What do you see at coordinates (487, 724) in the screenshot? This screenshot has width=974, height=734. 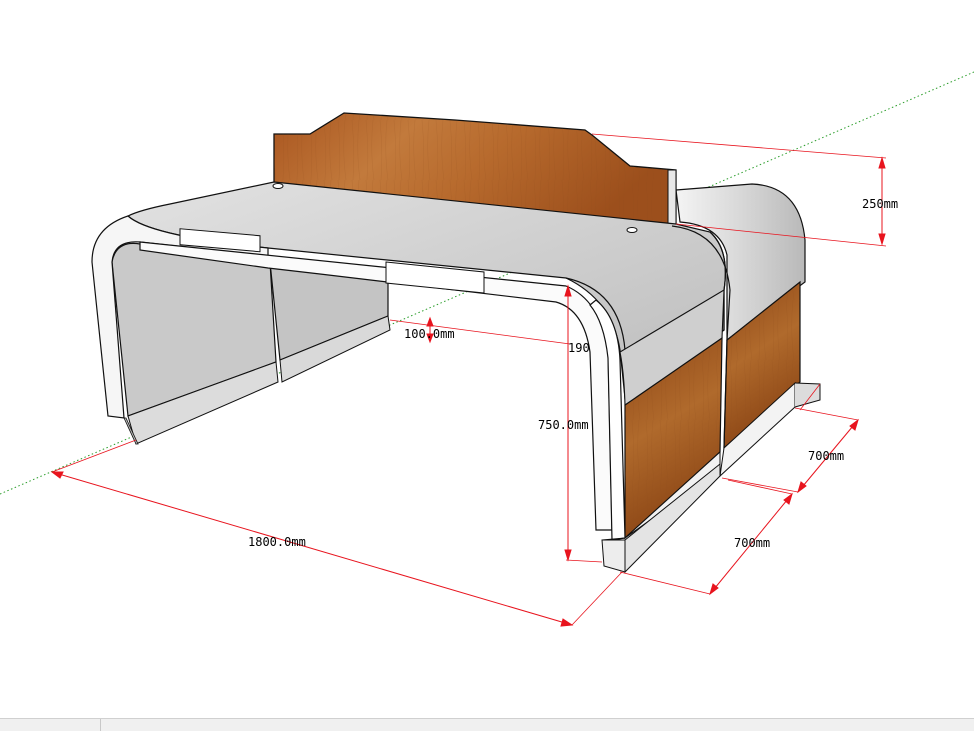 I see `status-bar` at bounding box center [487, 724].